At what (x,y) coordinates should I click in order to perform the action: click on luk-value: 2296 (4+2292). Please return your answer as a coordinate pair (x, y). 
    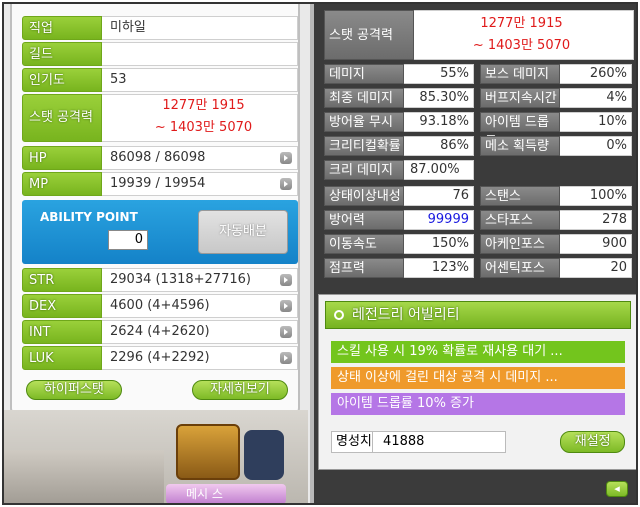
    Looking at the image, I should click on (200, 358).